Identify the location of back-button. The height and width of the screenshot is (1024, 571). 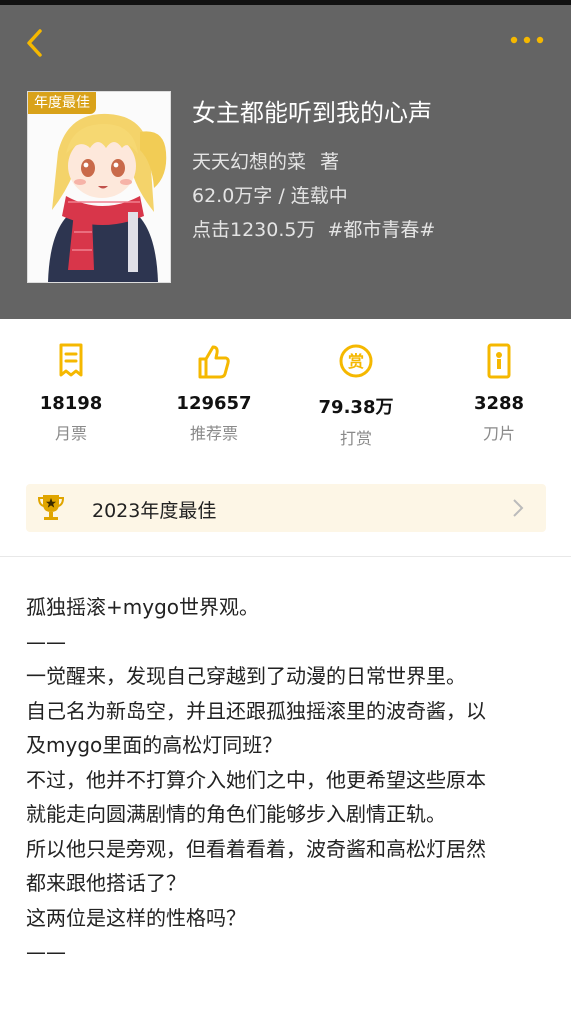
(37, 43).